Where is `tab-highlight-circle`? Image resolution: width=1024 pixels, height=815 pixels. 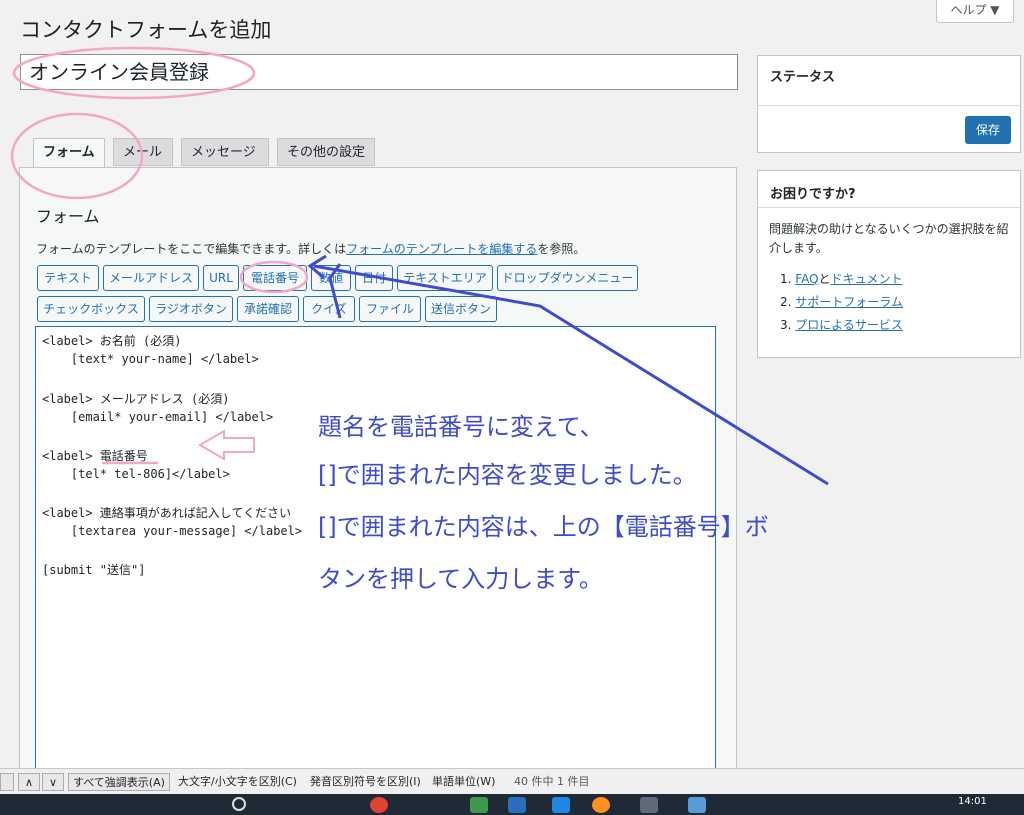 tab-highlight-circle is located at coordinates (77, 156).